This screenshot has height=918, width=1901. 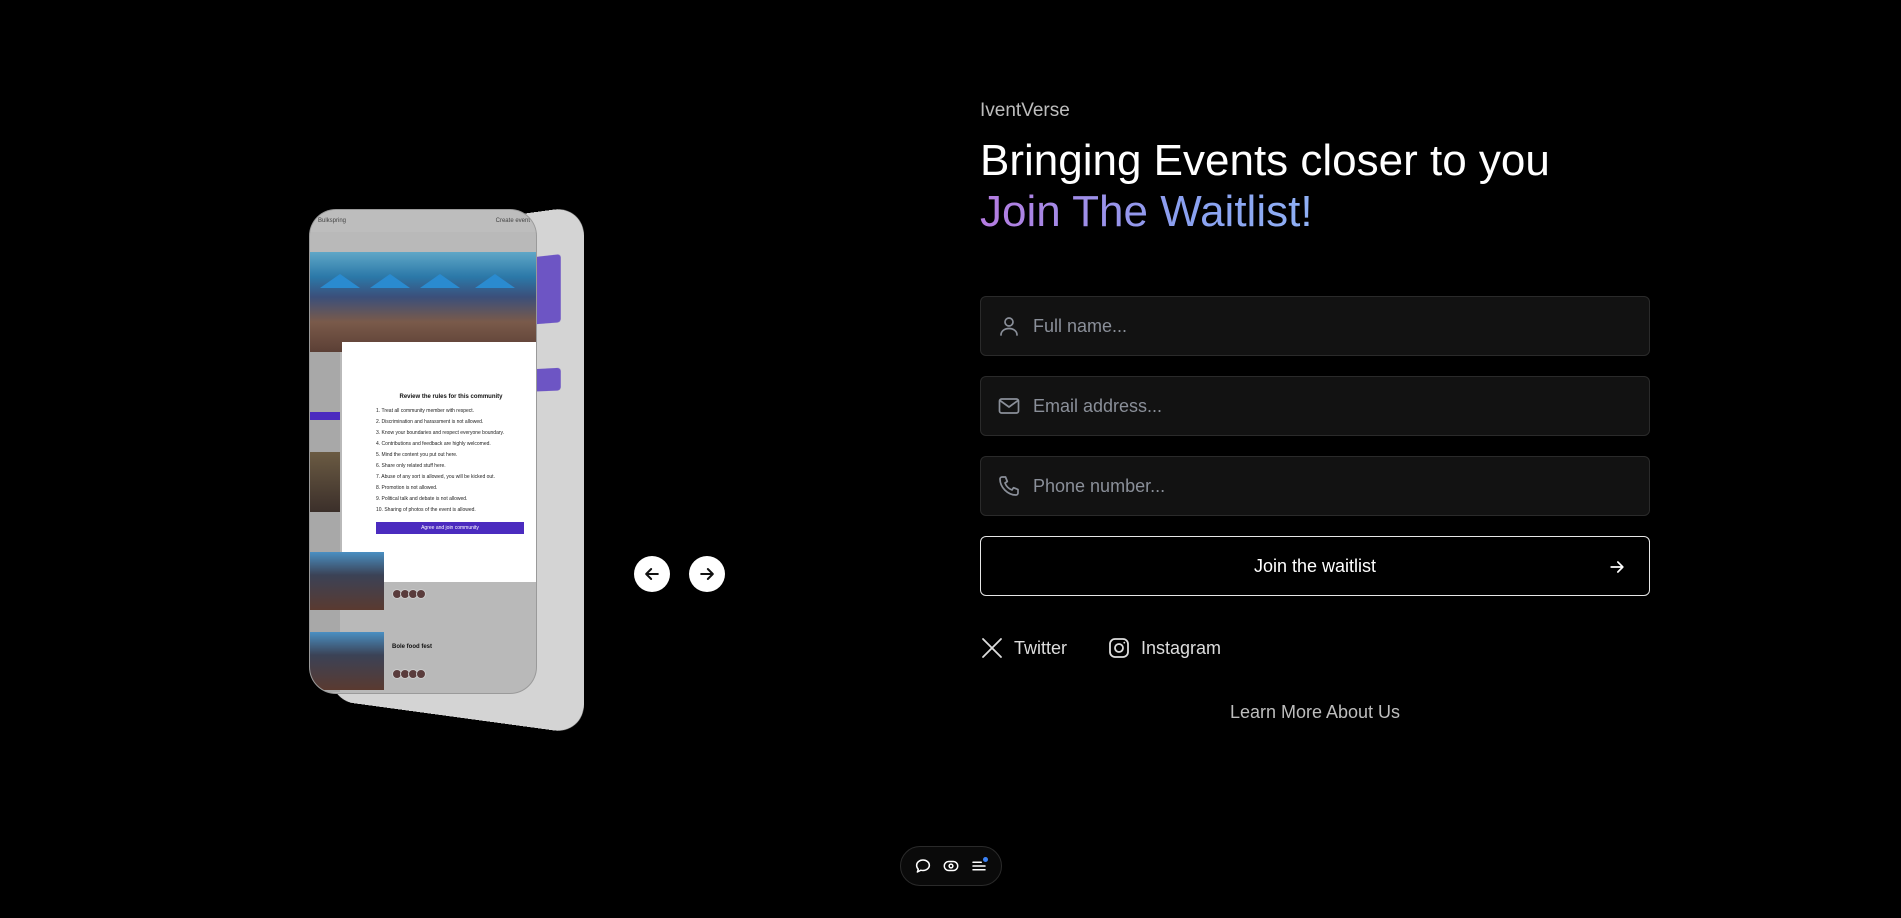 What do you see at coordinates (411, 466) in the screenshot?
I see `mockup-rule: 6. Share only related stuff here.` at bounding box center [411, 466].